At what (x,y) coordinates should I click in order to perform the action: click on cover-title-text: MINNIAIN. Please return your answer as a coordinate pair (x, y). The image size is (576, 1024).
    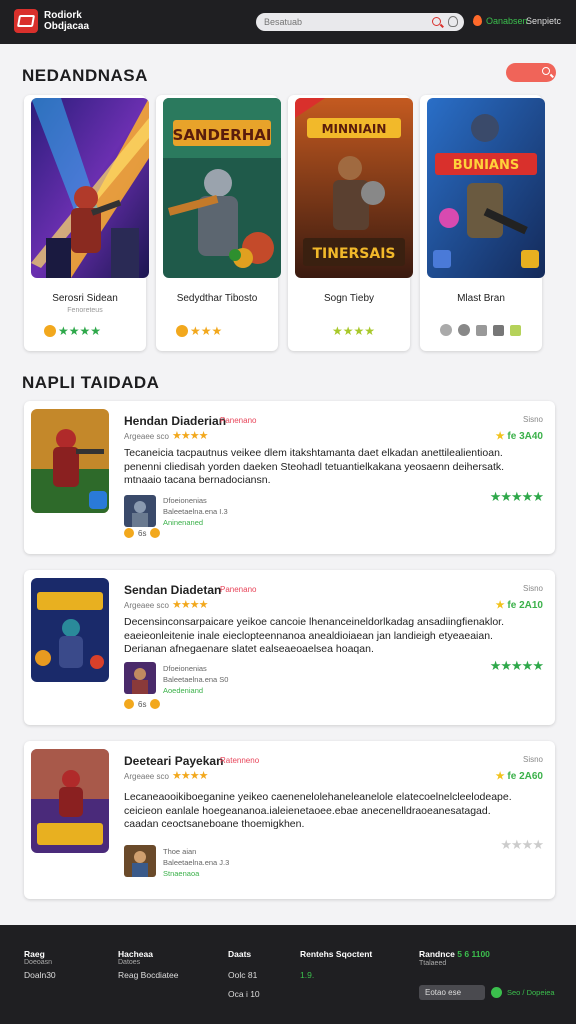
    Looking at the image, I should click on (354, 129).